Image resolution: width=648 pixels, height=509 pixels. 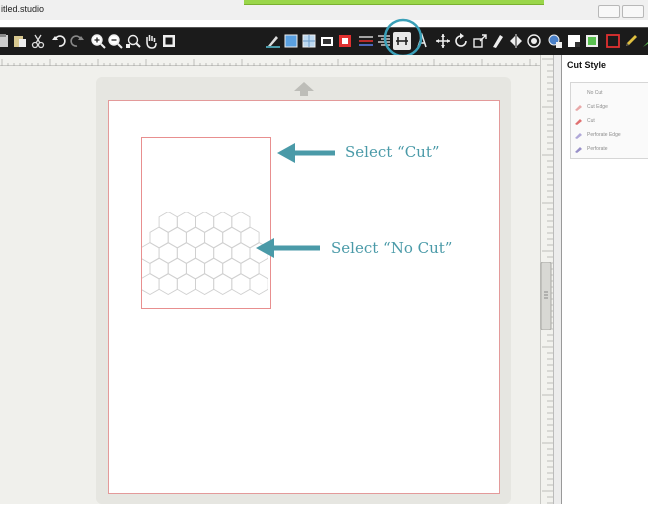 I want to click on cut-edge-icon, so click(x=578, y=107).